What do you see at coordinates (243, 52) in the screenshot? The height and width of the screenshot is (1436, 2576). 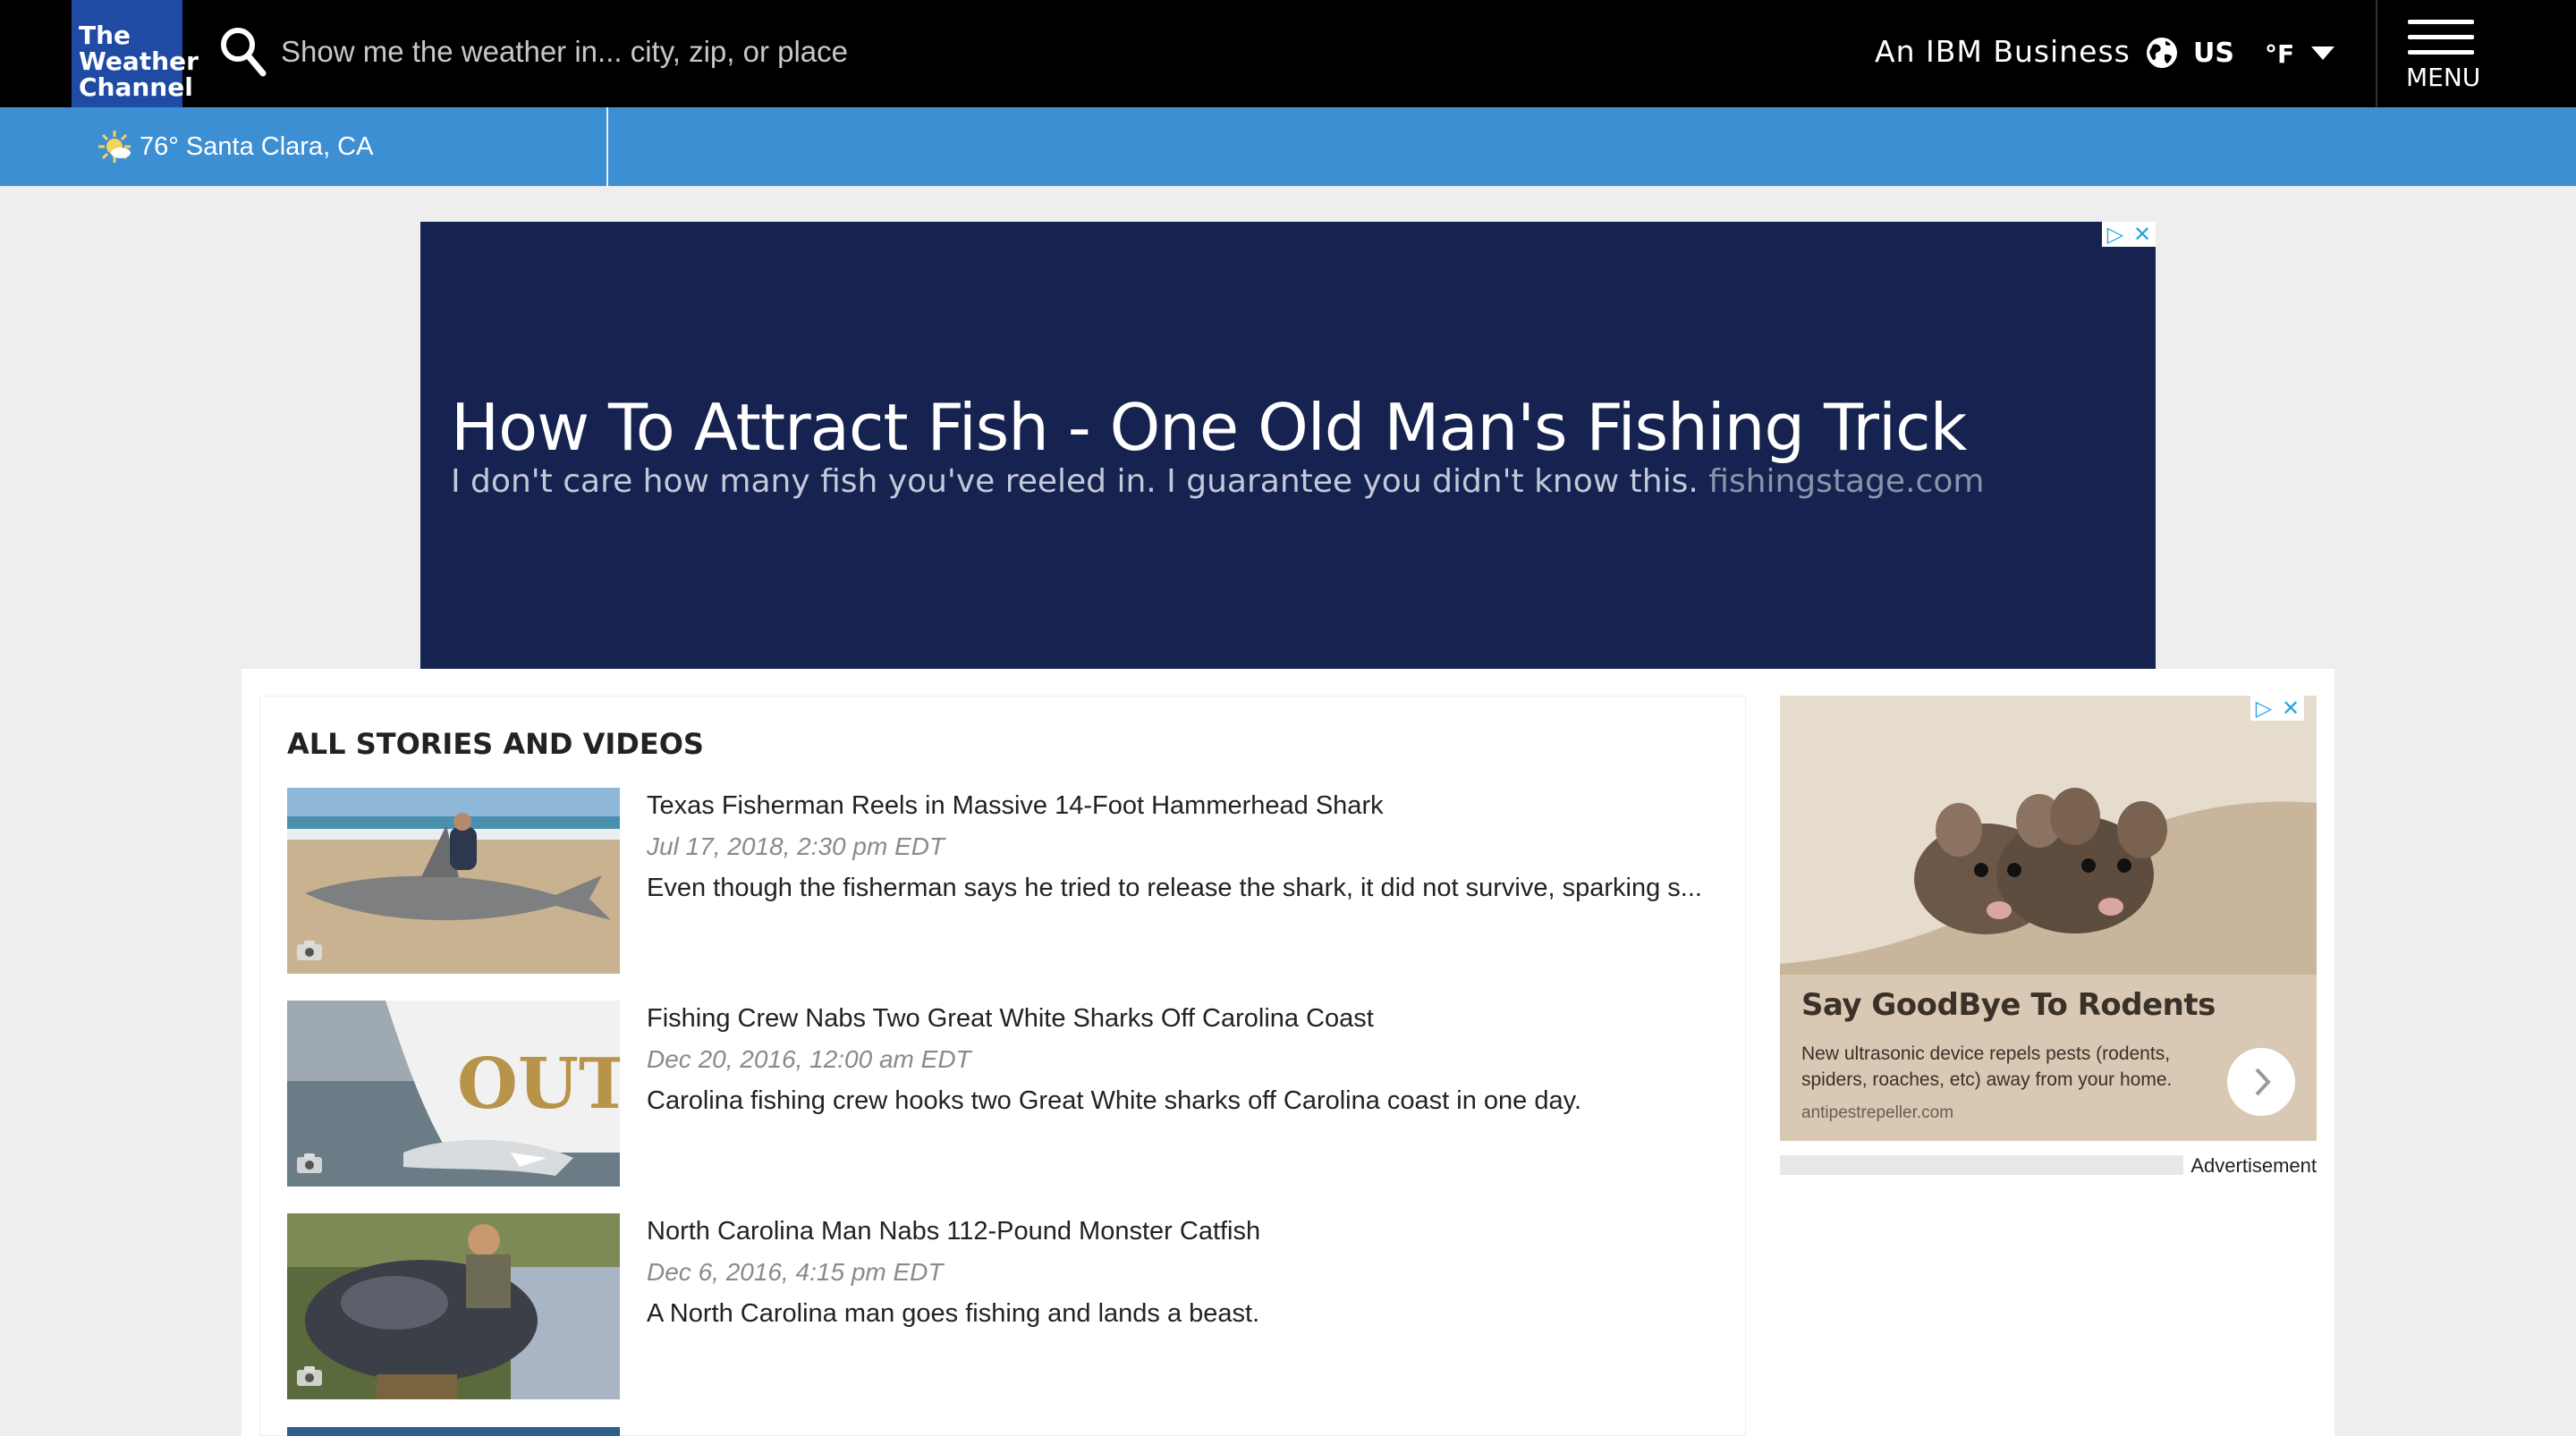 I see `search-icon` at bounding box center [243, 52].